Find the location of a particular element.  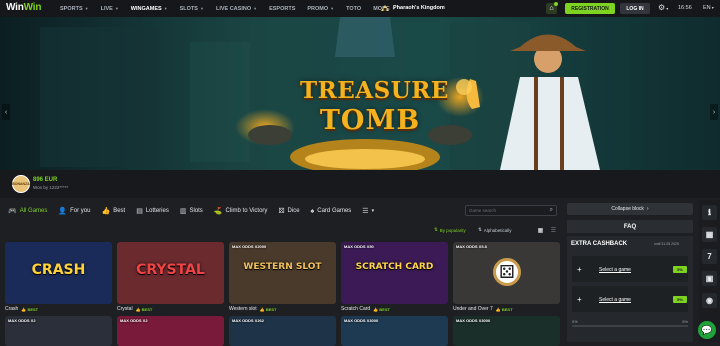

registration-button: REGISTRATION is located at coordinates (590, 8).